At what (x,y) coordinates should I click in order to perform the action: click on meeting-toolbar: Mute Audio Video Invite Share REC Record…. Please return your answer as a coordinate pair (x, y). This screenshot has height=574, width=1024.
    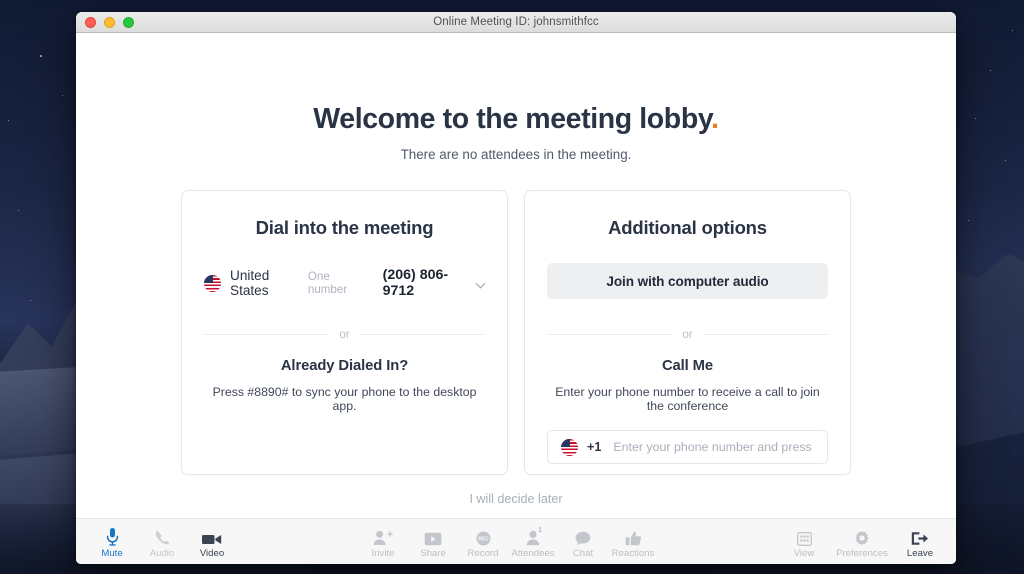
    Looking at the image, I should click on (516, 541).